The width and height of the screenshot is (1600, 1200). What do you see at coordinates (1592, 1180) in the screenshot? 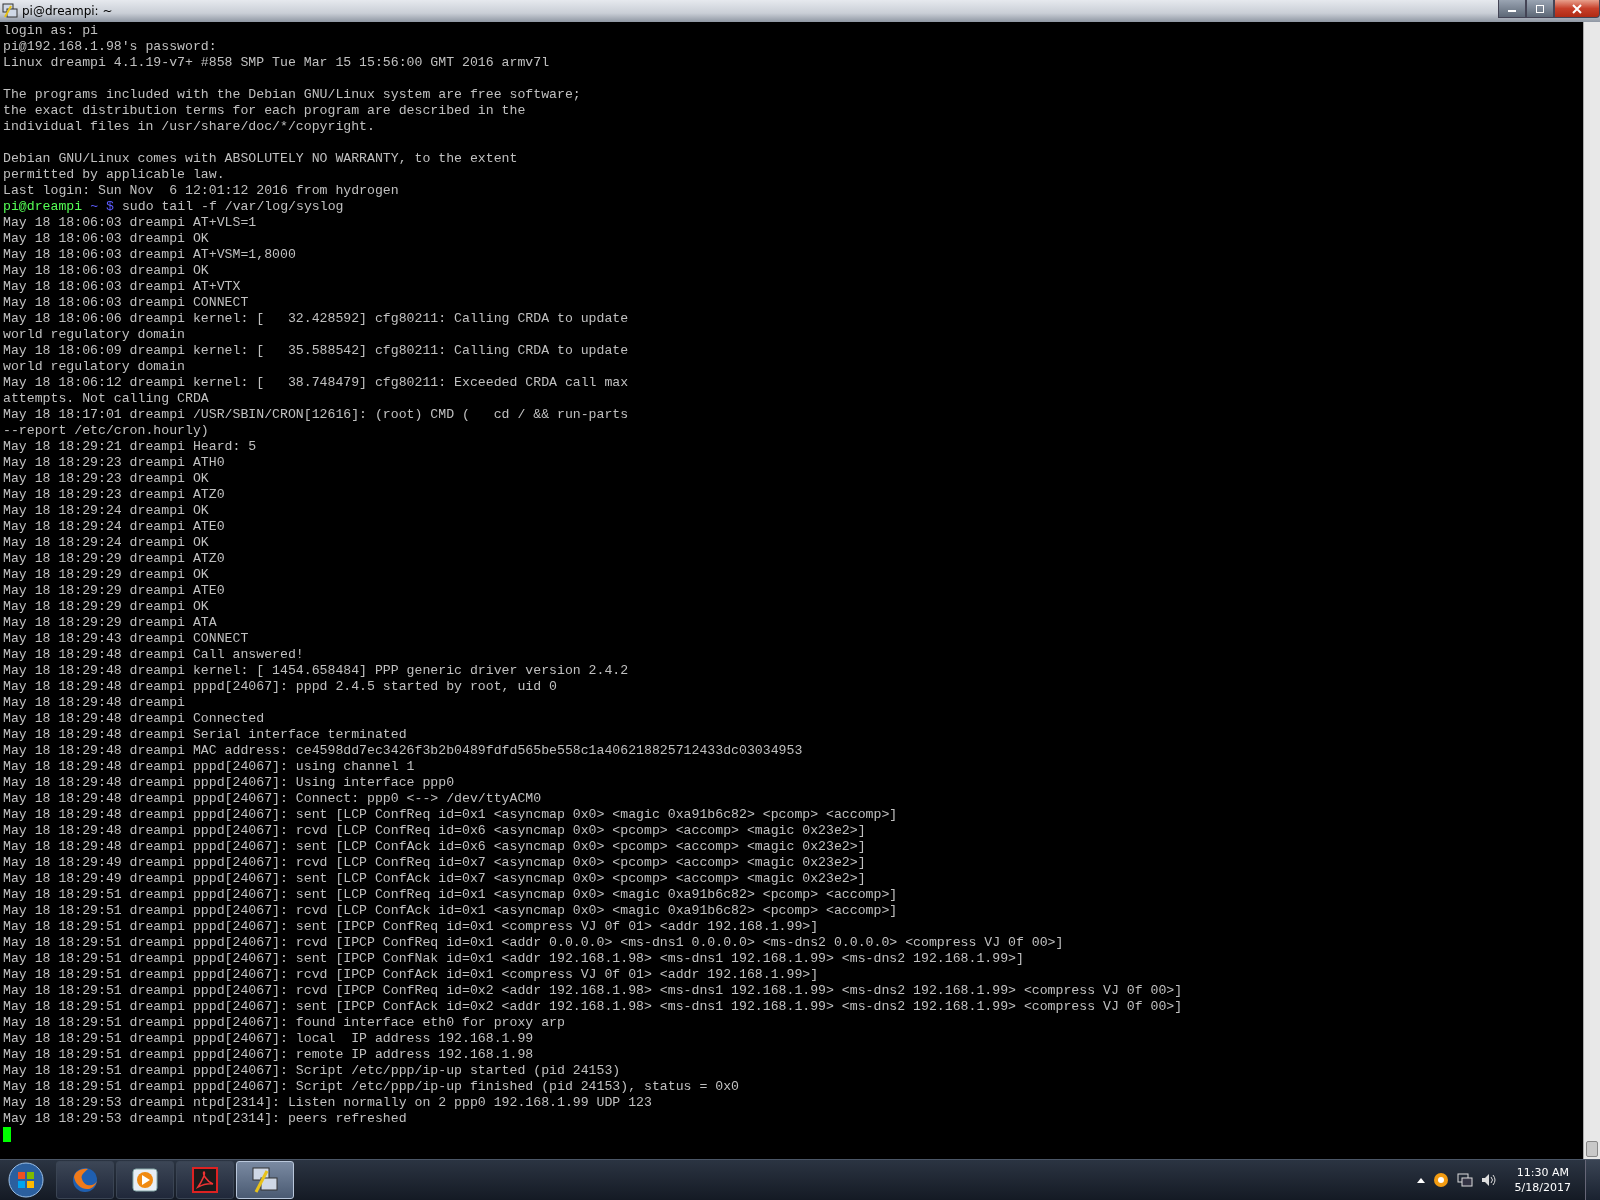
I see `show-desktop-button` at bounding box center [1592, 1180].